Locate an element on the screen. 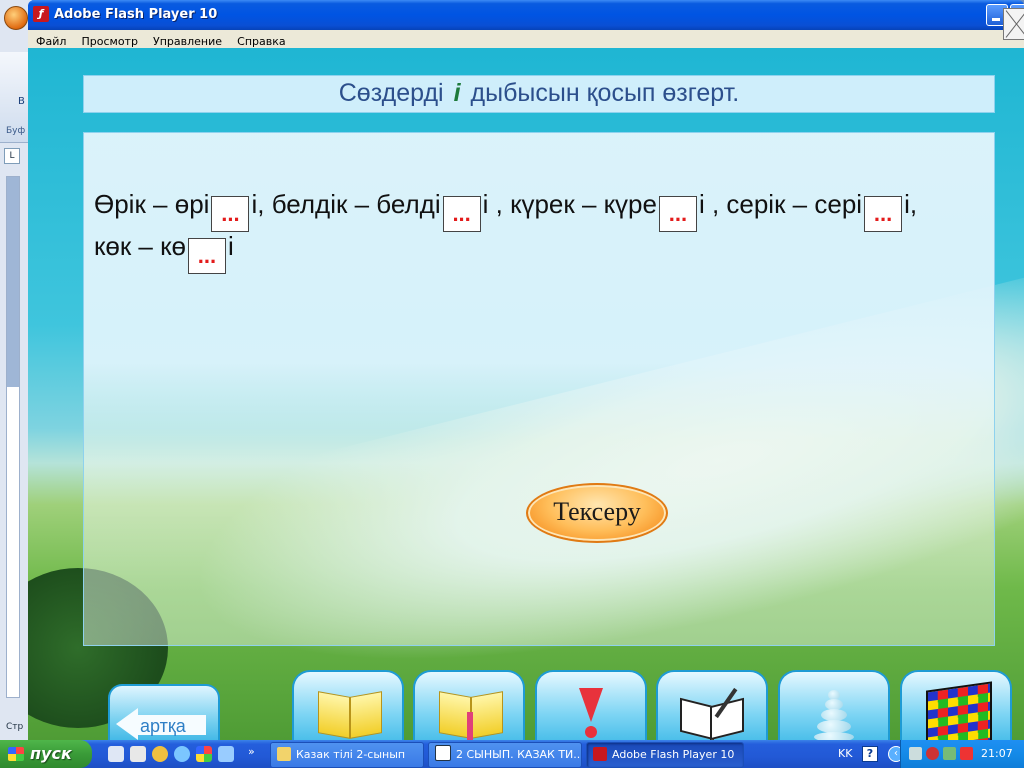 The width and height of the screenshot is (1024, 768). flash-icon is located at coordinates (600, 754).